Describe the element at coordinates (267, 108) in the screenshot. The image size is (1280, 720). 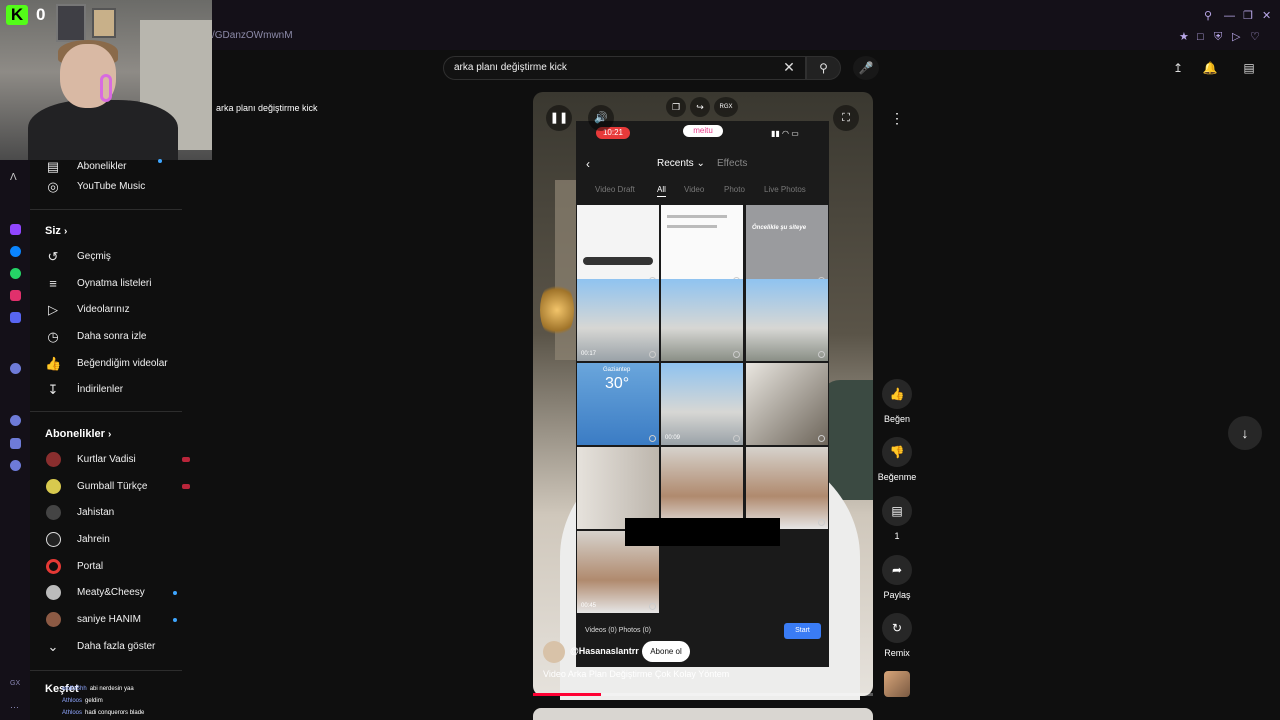
I see `previous-video-title: arka planı değiştirme kick` at that location.